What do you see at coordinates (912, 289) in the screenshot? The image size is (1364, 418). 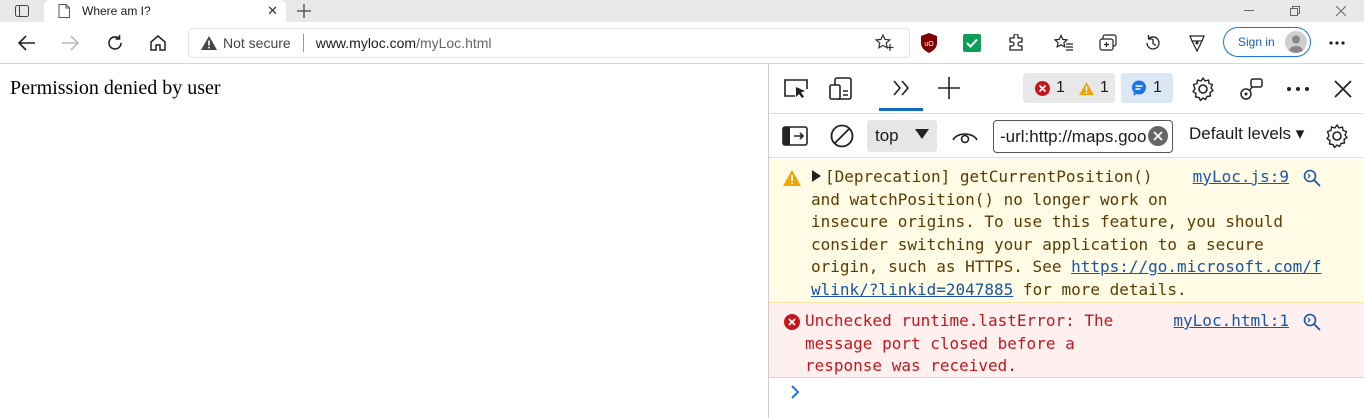 I see `deprecation-link-part2: wlink/?linkid=2047885` at bounding box center [912, 289].